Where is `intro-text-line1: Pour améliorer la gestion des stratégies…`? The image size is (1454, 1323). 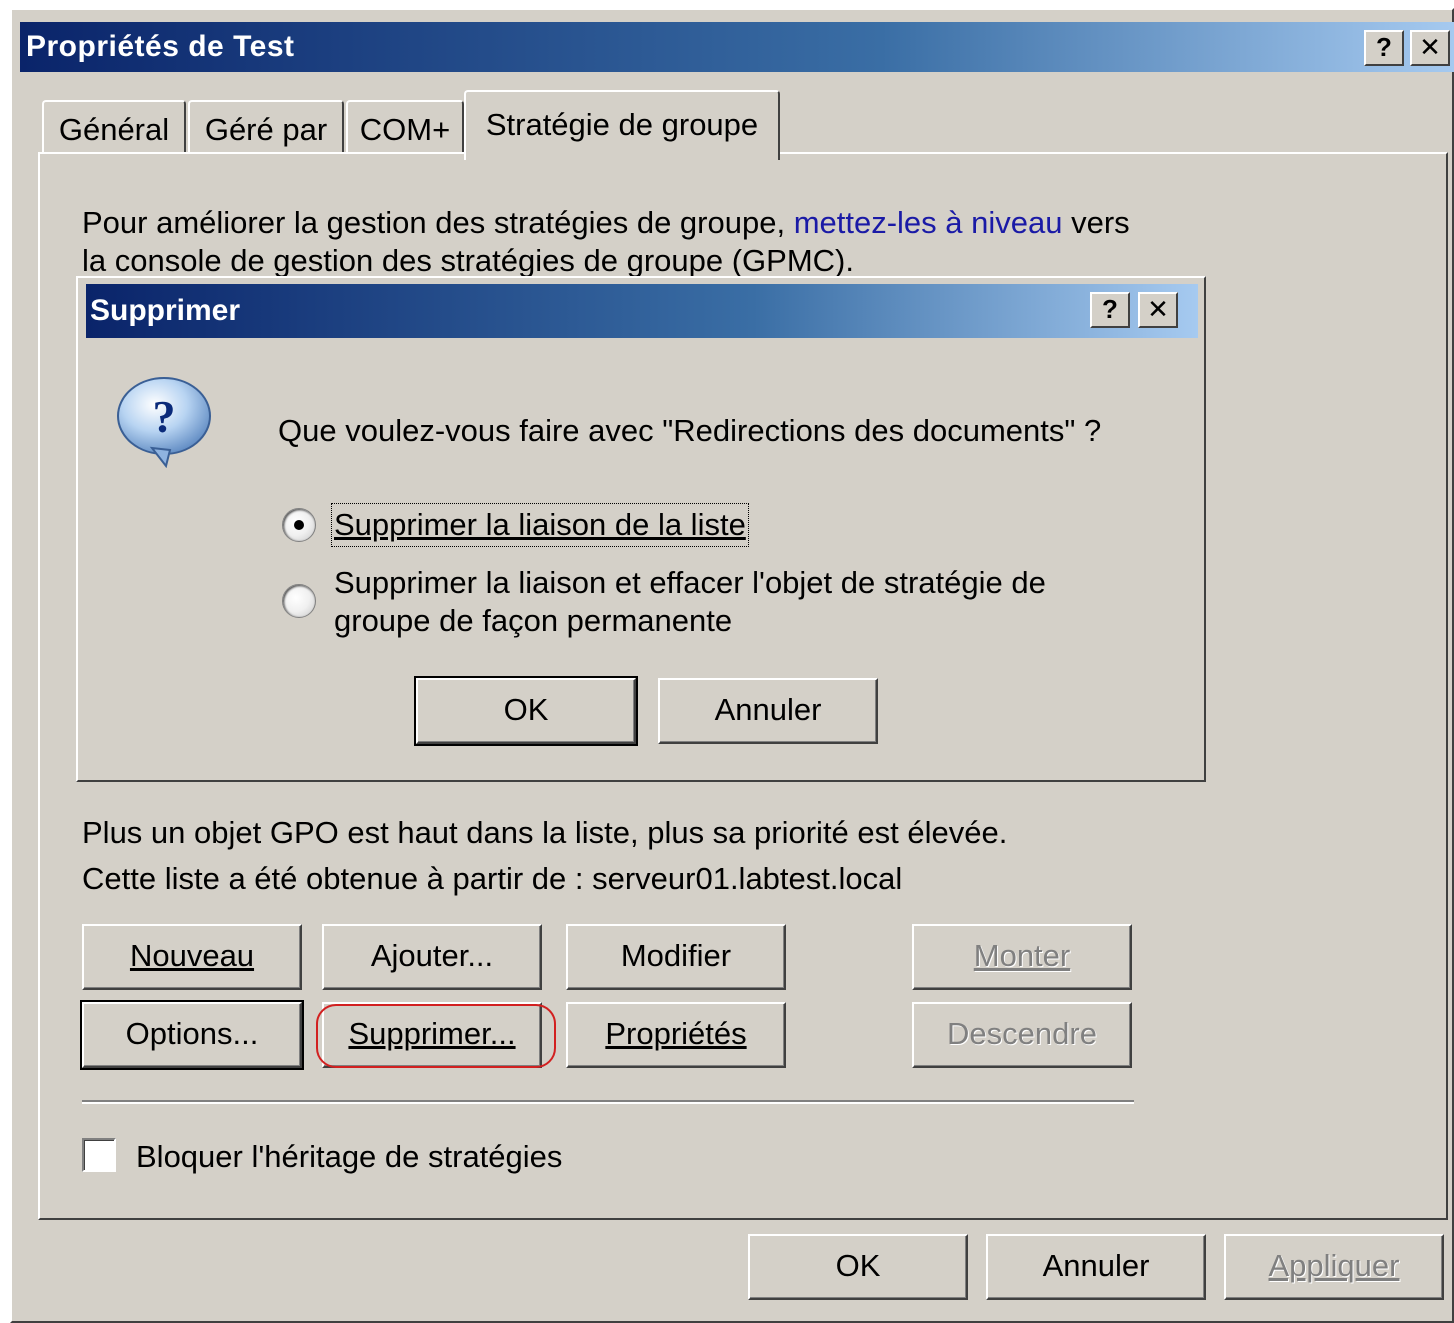 intro-text-line1: Pour améliorer la gestion des stratégies… is located at coordinates (606, 222).